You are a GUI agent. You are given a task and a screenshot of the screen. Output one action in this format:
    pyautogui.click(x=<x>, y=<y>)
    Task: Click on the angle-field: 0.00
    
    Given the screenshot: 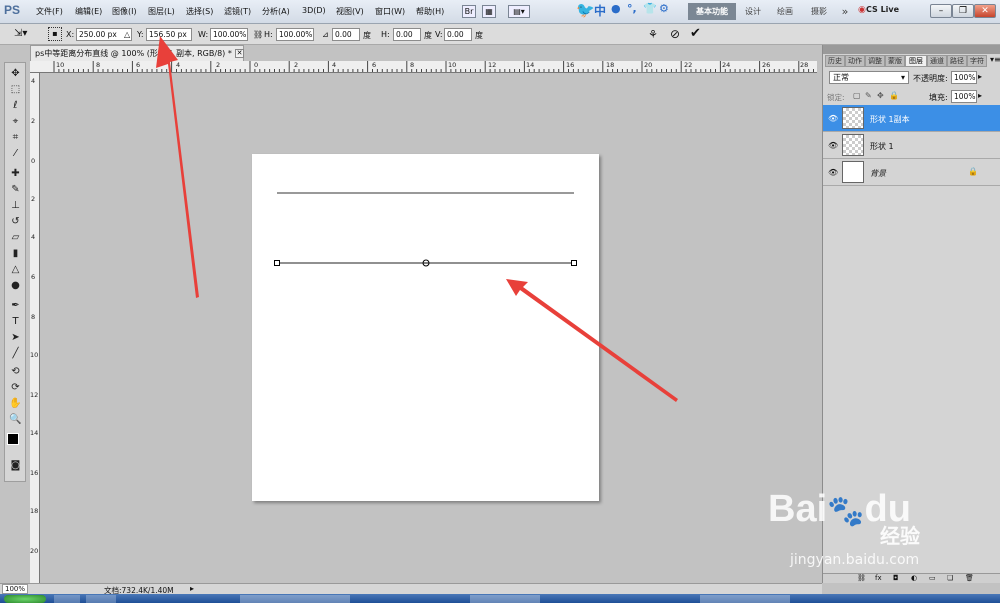 What is the action you would take?
    pyautogui.click(x=346, y=34)
    